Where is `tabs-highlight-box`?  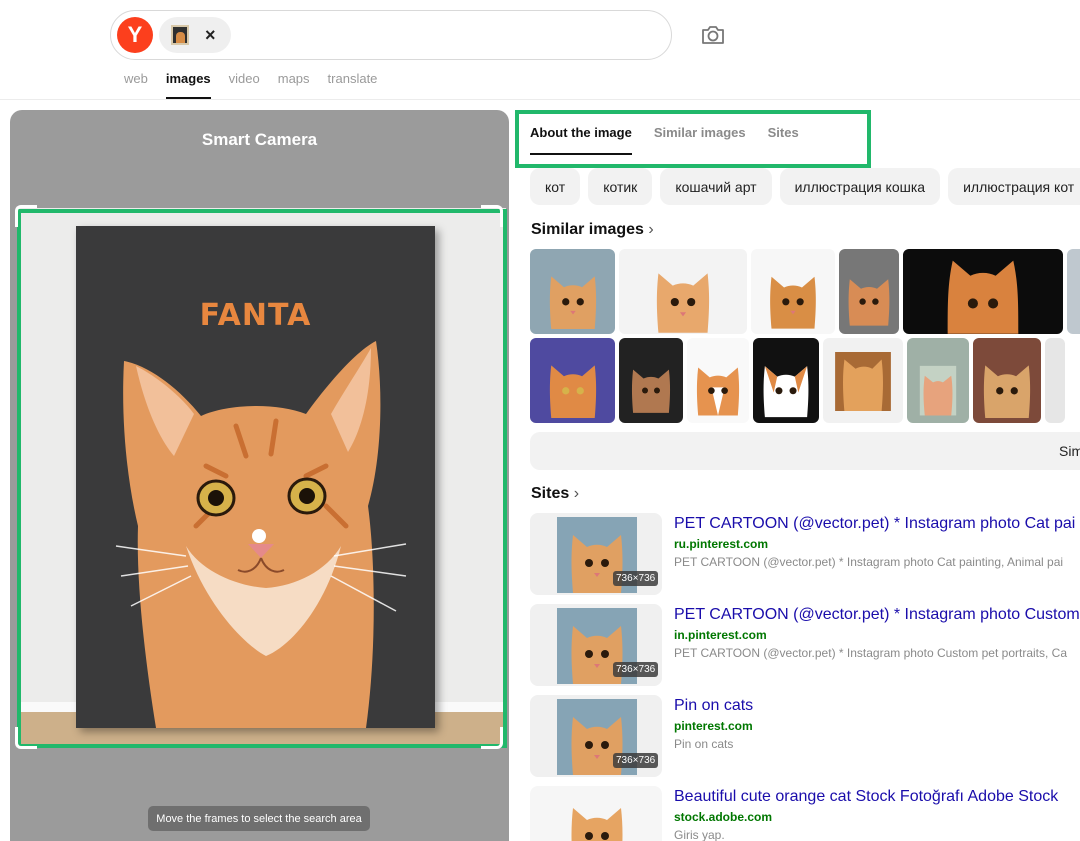
tabs-highlight-box is located at coordinates (693, 139).